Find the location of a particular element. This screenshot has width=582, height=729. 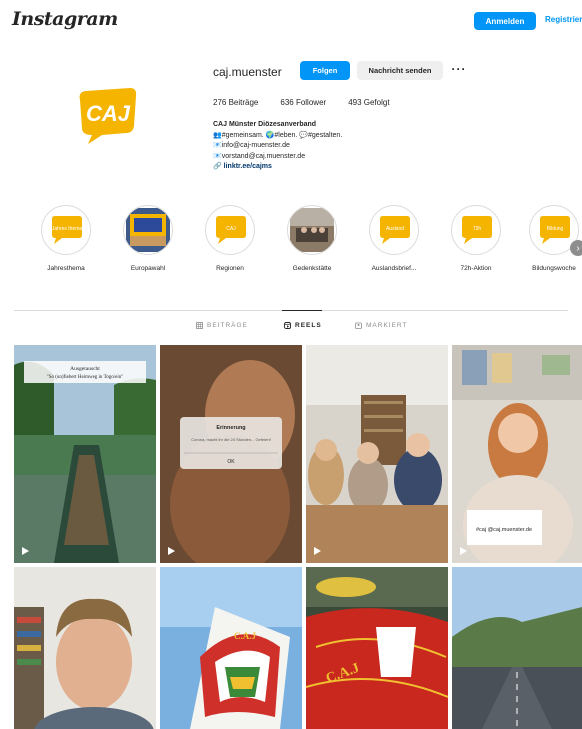

highlight-bildungswoche: Bildung Bildungswoche is located at coordinates (554, 238).